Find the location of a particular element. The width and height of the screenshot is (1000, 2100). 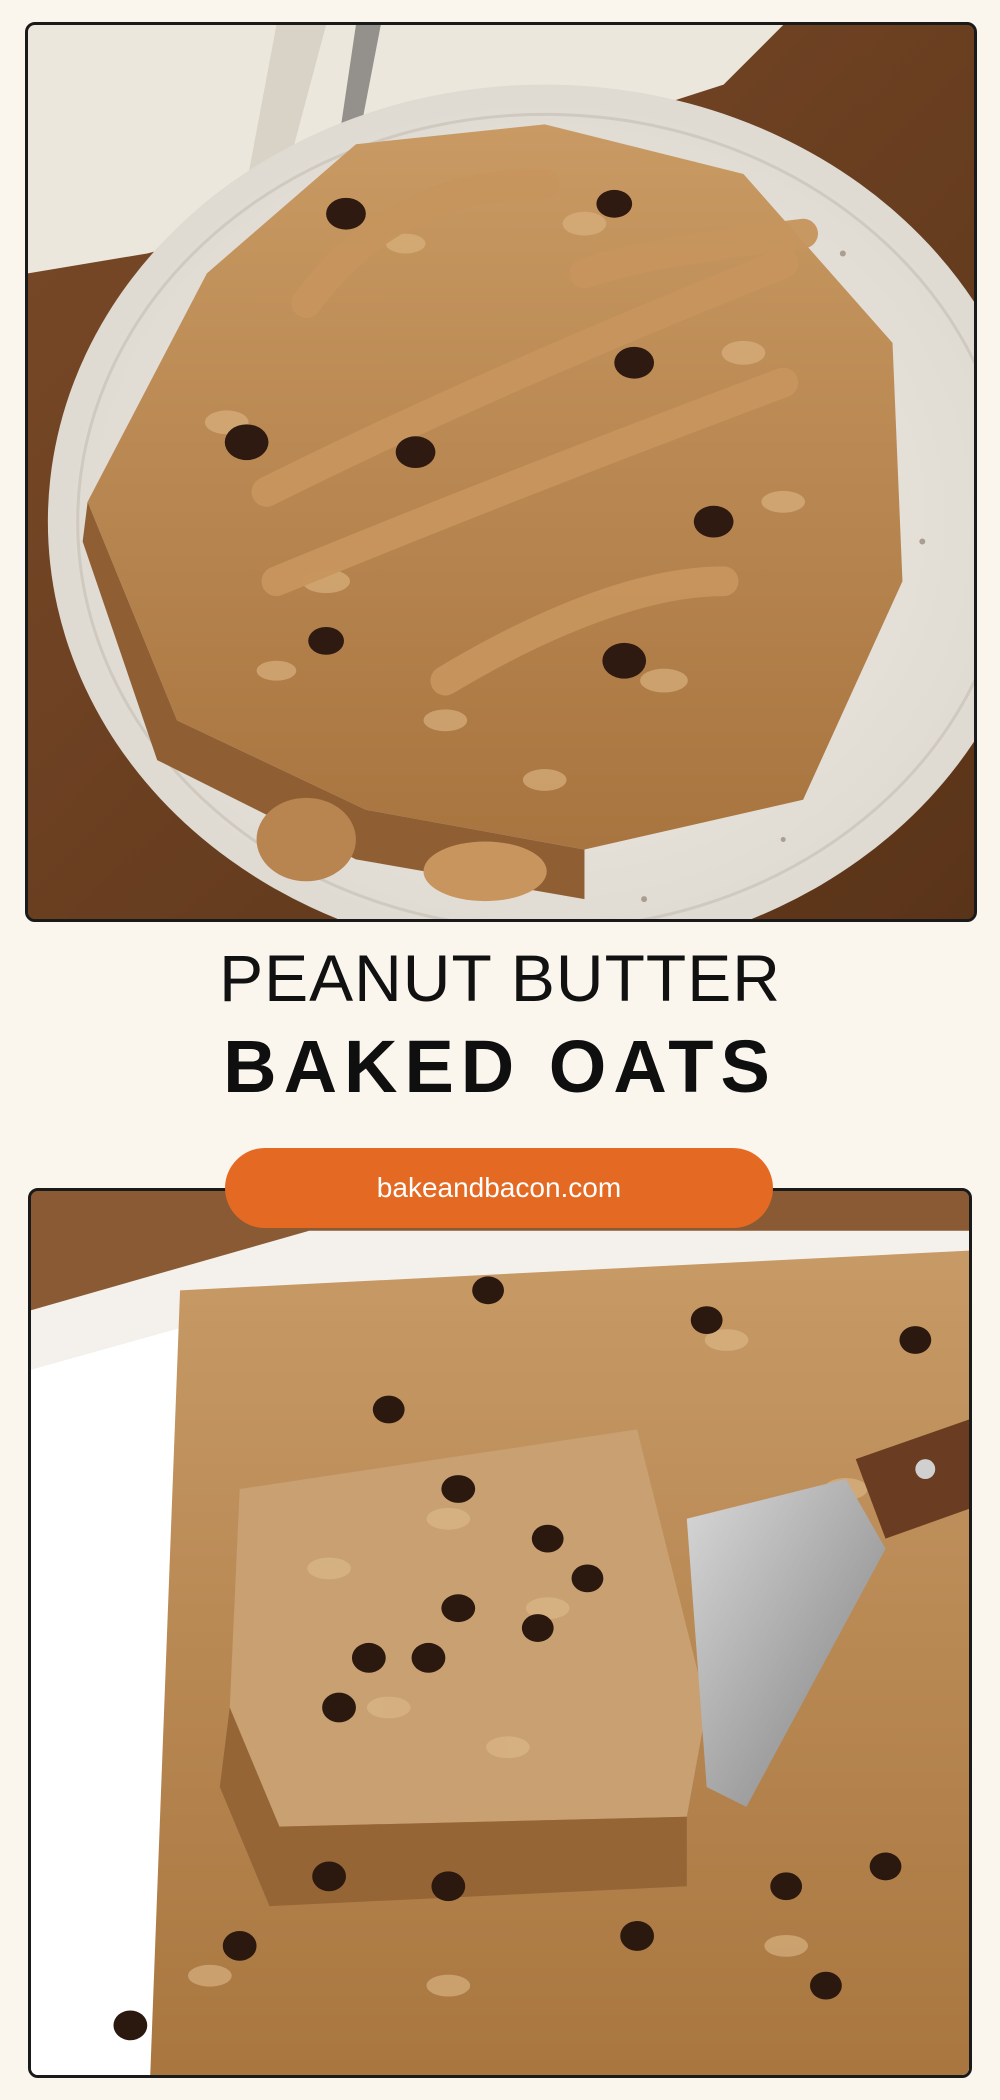

website-badge: bakeandbacon.com is located at coordinates (499, 1188).